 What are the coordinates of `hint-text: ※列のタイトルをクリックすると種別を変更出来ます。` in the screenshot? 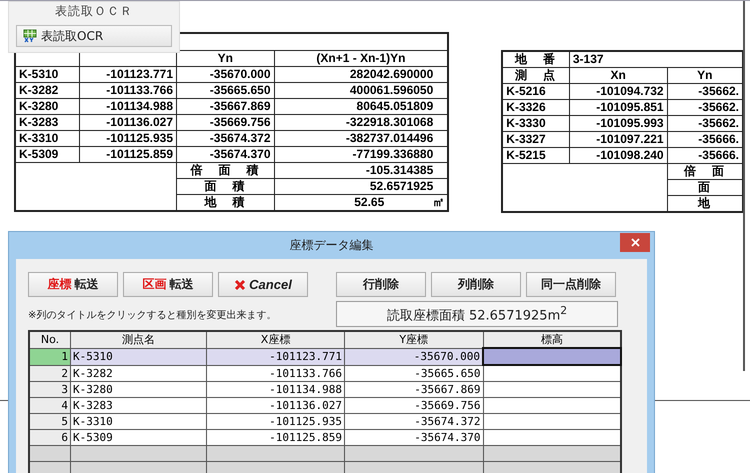 It's located at (152, 315).